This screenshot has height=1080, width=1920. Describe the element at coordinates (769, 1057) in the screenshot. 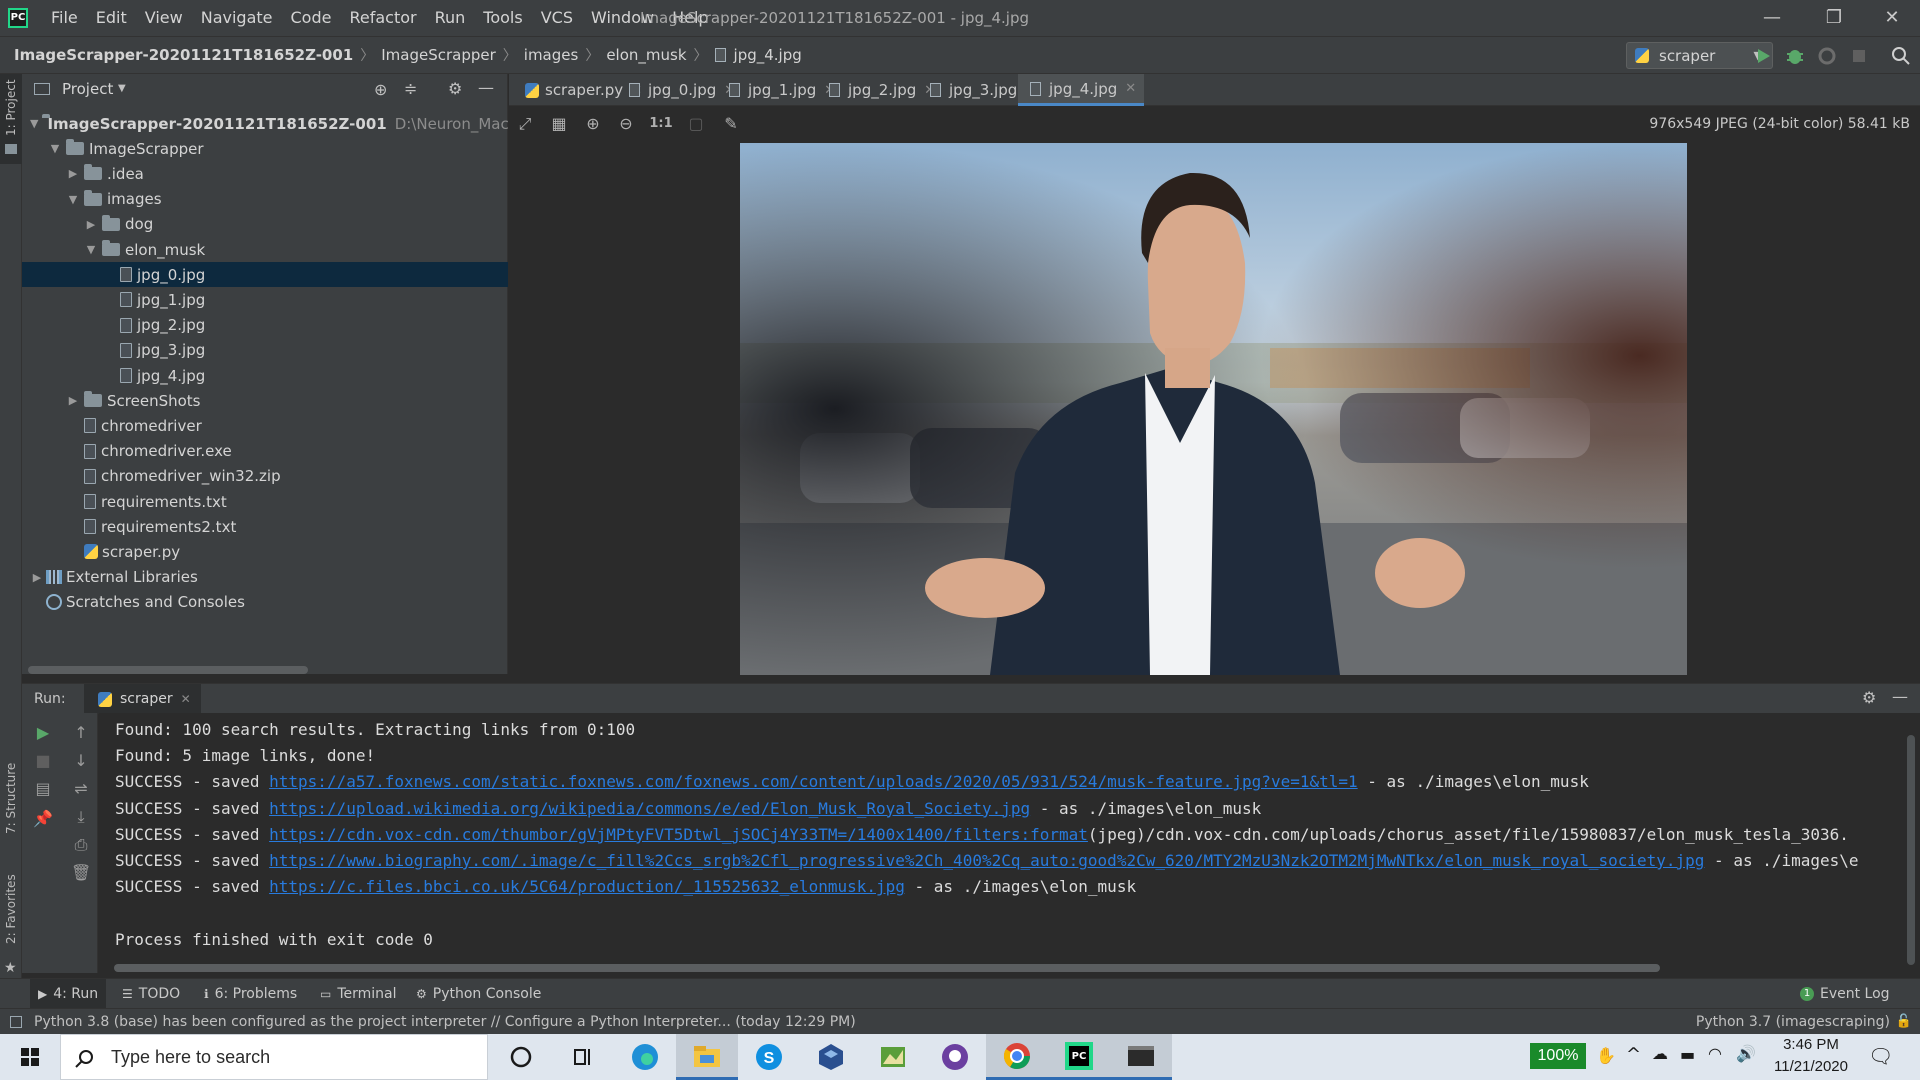

I see `skype-icon: S` at that location.